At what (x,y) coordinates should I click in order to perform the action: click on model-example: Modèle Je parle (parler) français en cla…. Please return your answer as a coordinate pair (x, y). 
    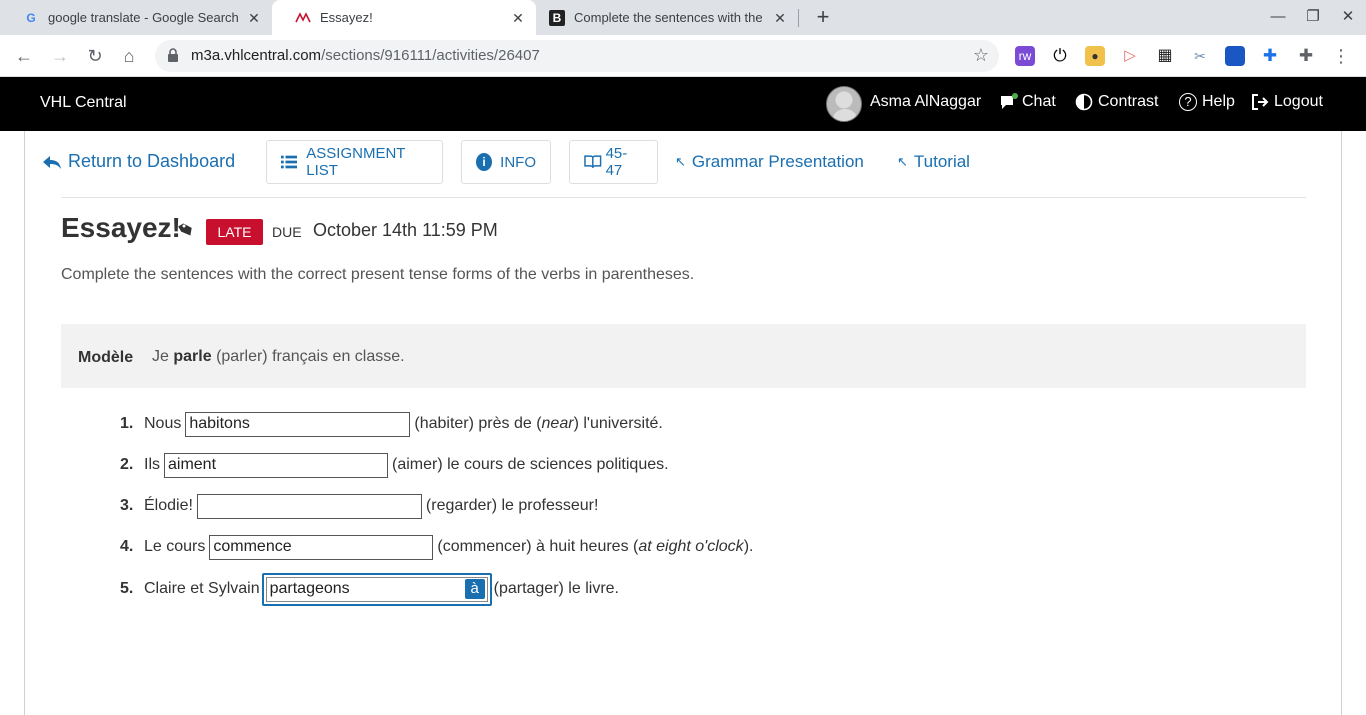
    Looking at the image, I should click on (683, 356).